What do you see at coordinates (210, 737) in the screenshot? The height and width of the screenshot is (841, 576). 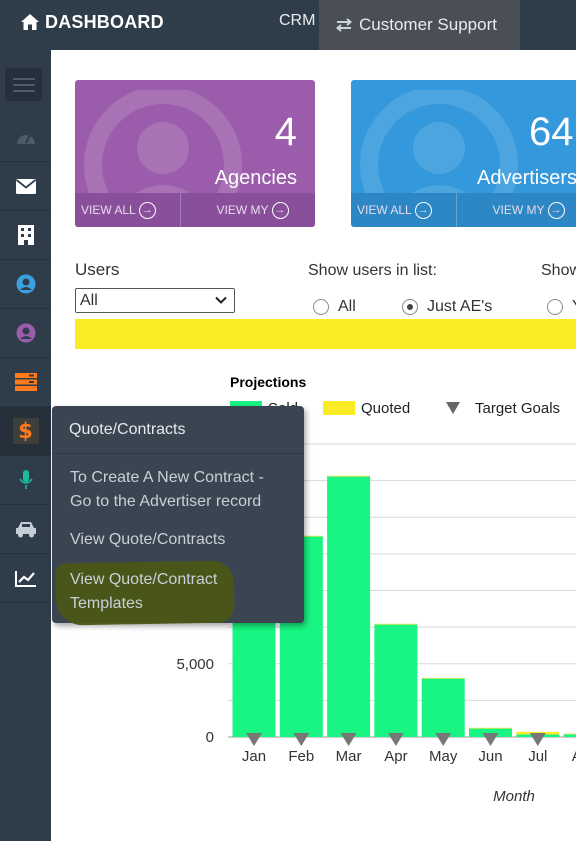 I see `y-tick-label: 0` at bounding box center [210, 737].